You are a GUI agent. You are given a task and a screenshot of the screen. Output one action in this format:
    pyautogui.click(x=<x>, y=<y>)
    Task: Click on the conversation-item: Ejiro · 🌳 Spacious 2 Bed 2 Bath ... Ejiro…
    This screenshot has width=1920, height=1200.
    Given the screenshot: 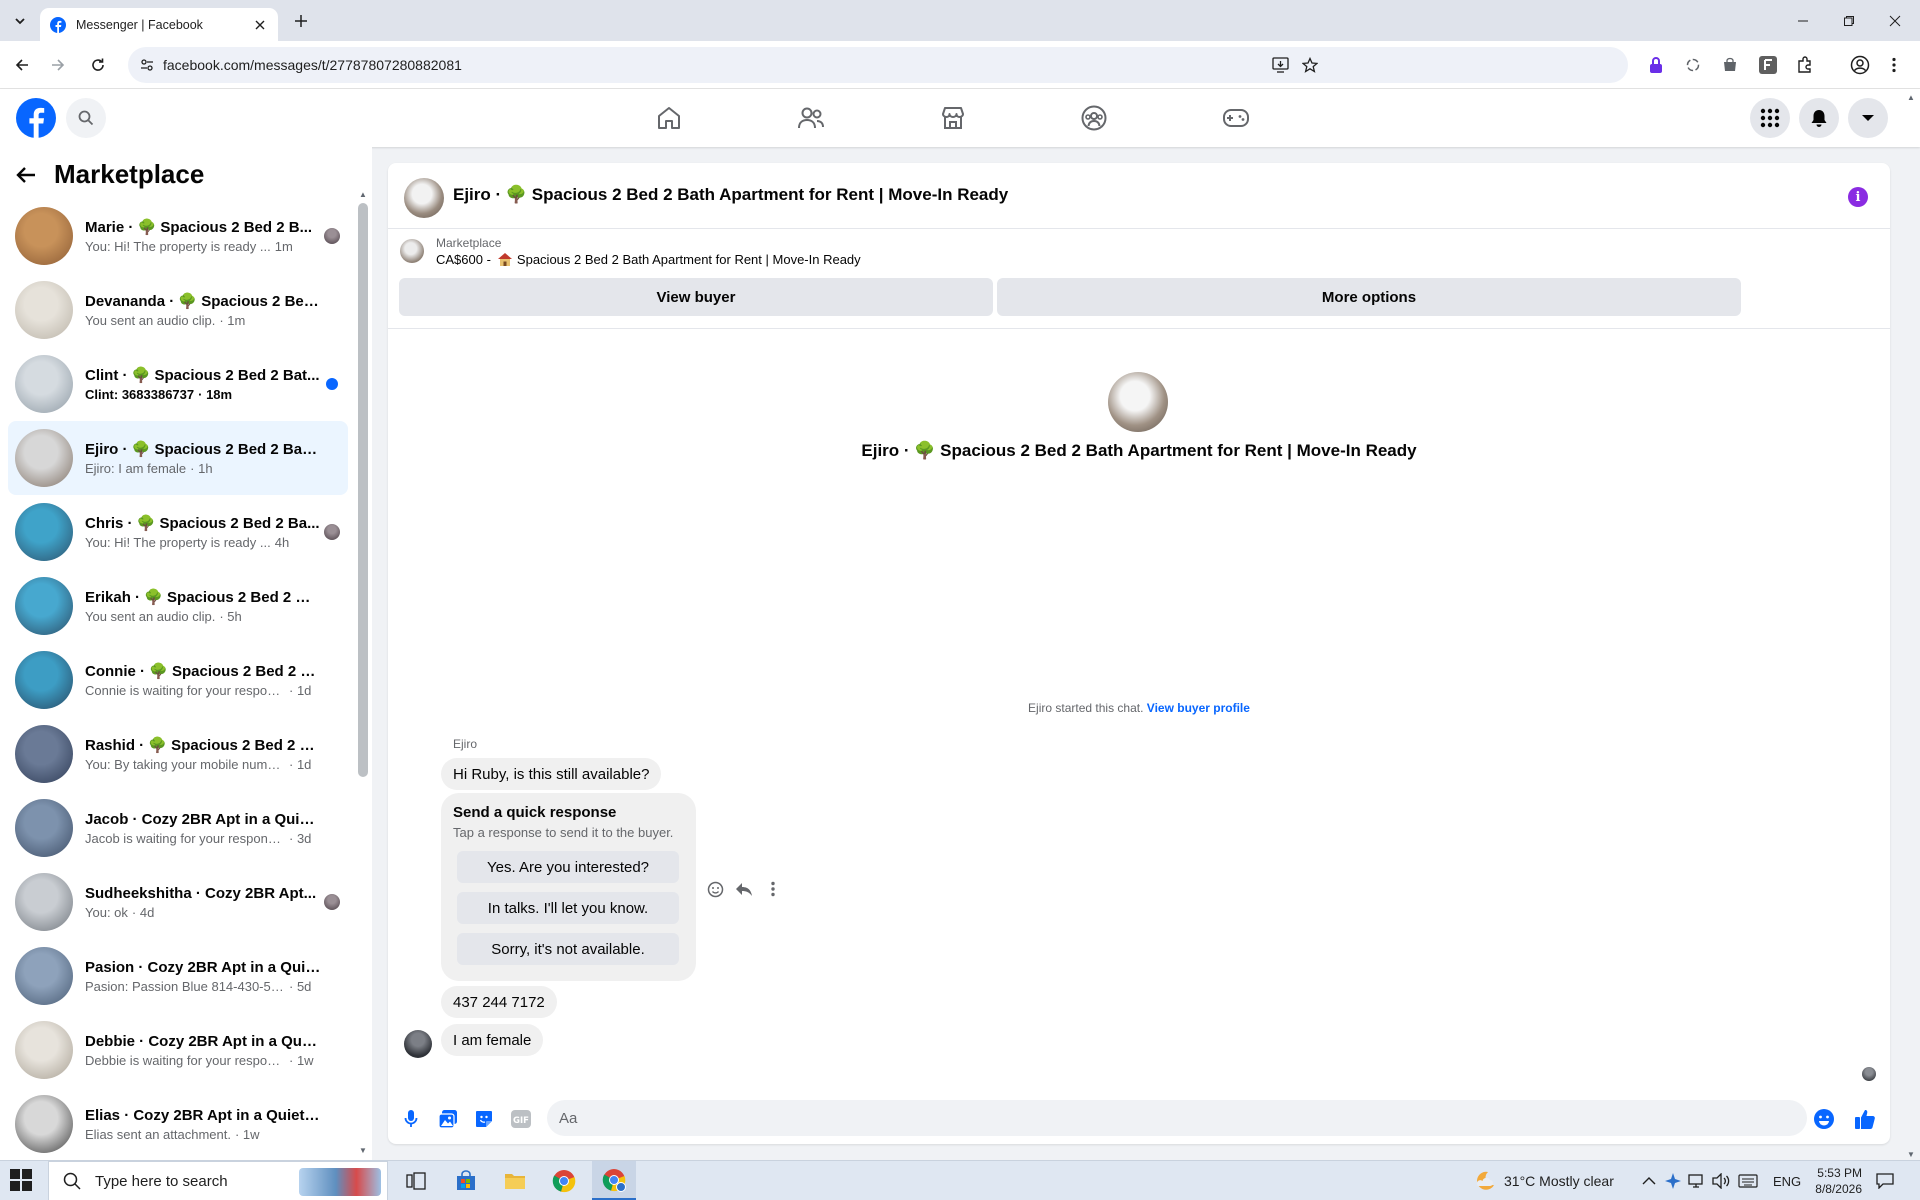 What is the action you would take?
    pyautogui.click(x=178, y=458)
    